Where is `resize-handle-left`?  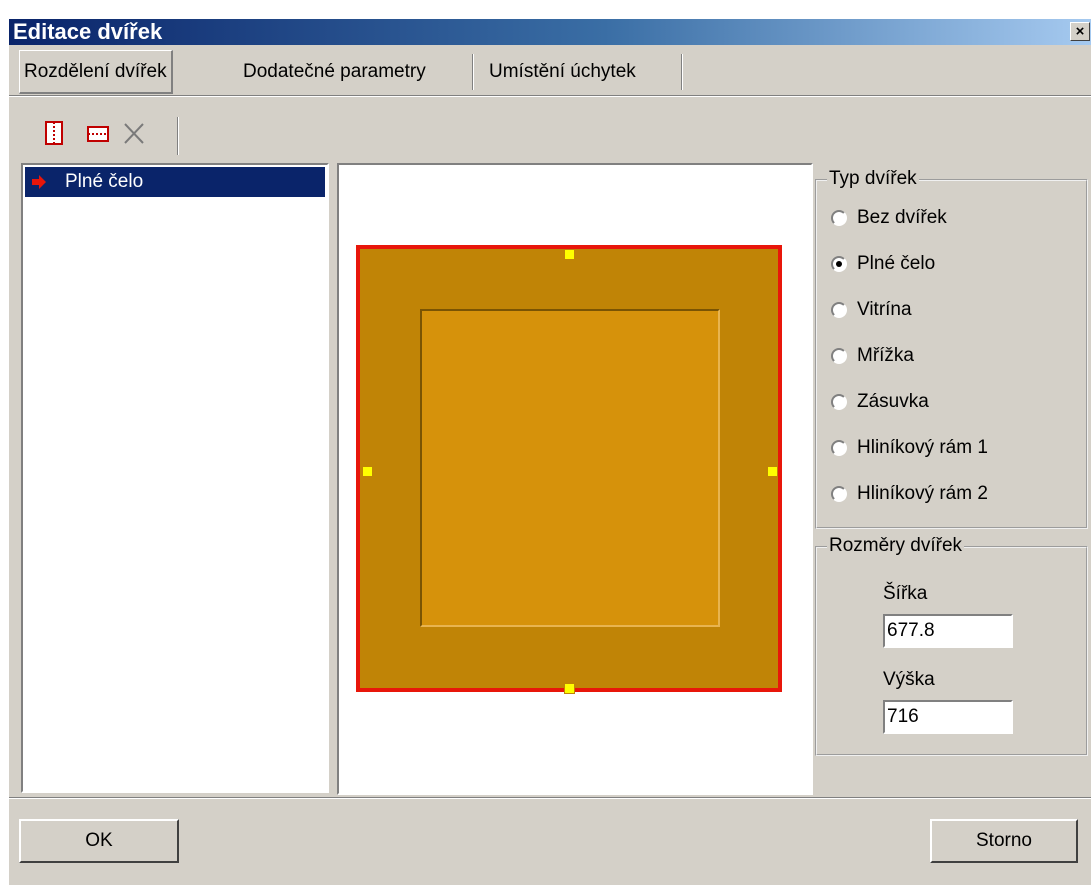 resize-handle-left is located at coordinates (367, 471).